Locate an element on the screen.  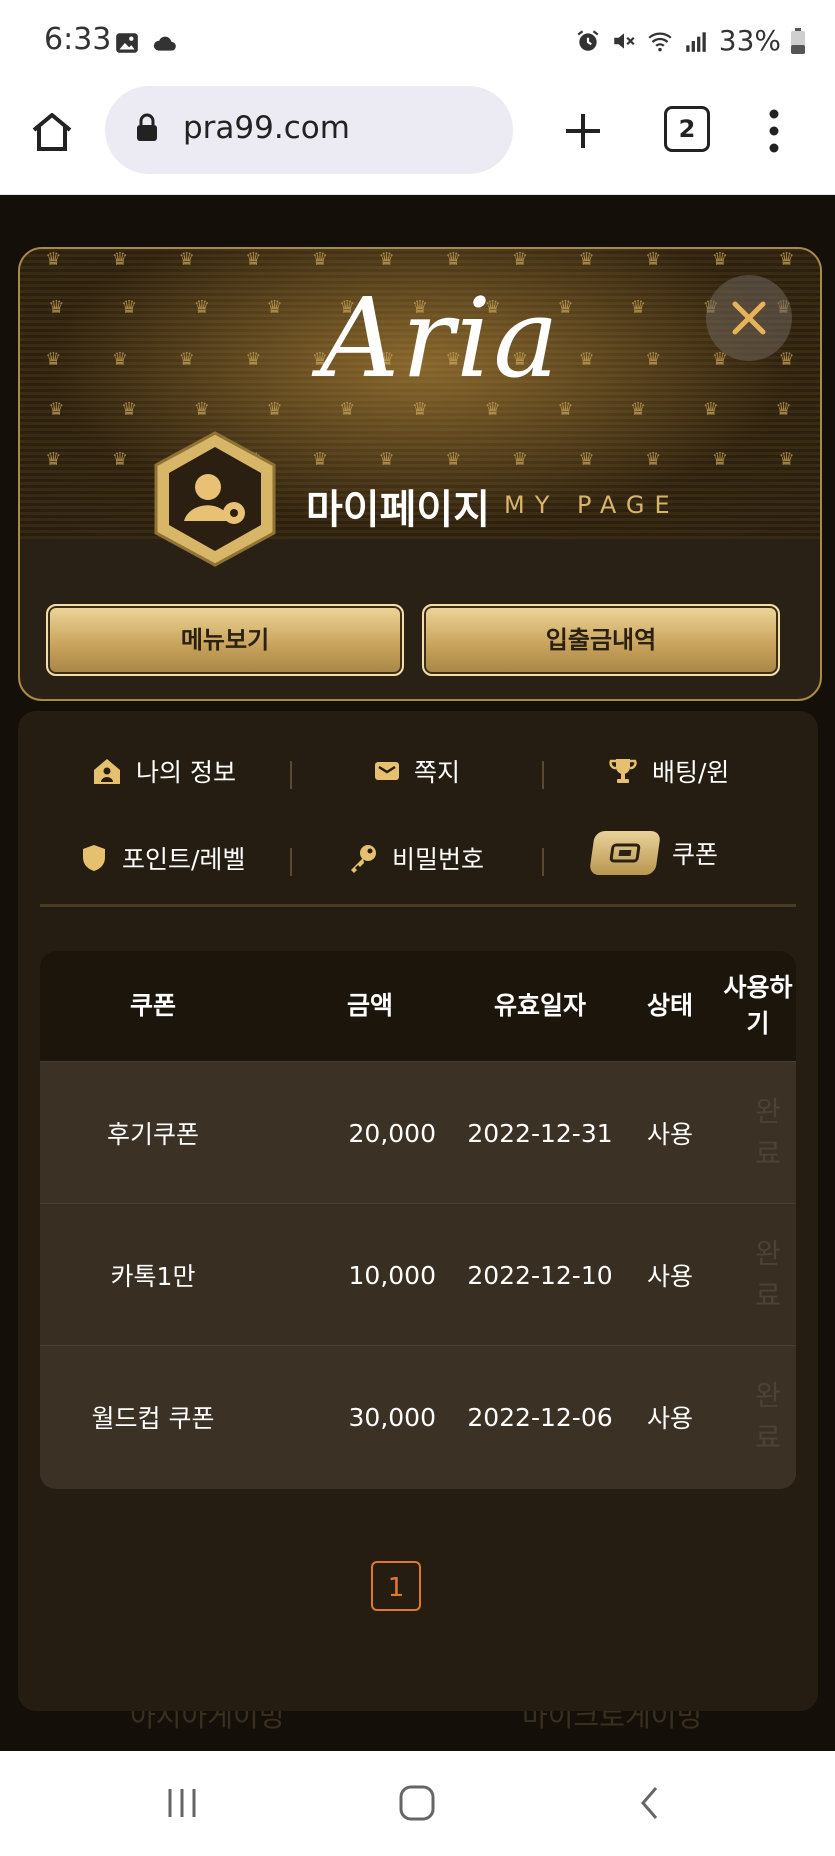
column-header-line: 기 is located at coordinates (758, 1023).